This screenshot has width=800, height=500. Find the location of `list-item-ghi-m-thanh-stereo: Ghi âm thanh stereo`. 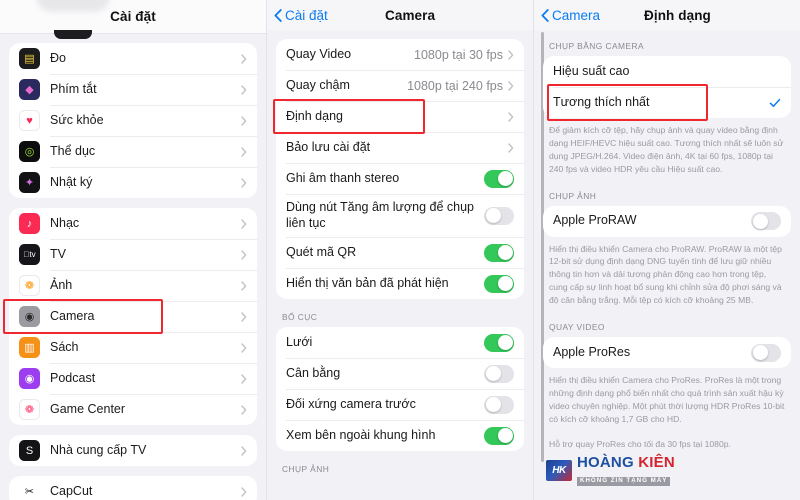

list-item-ghi-m-thanh-stereo: Ghi âm thanh stereo is located at coordinates (400, 178).